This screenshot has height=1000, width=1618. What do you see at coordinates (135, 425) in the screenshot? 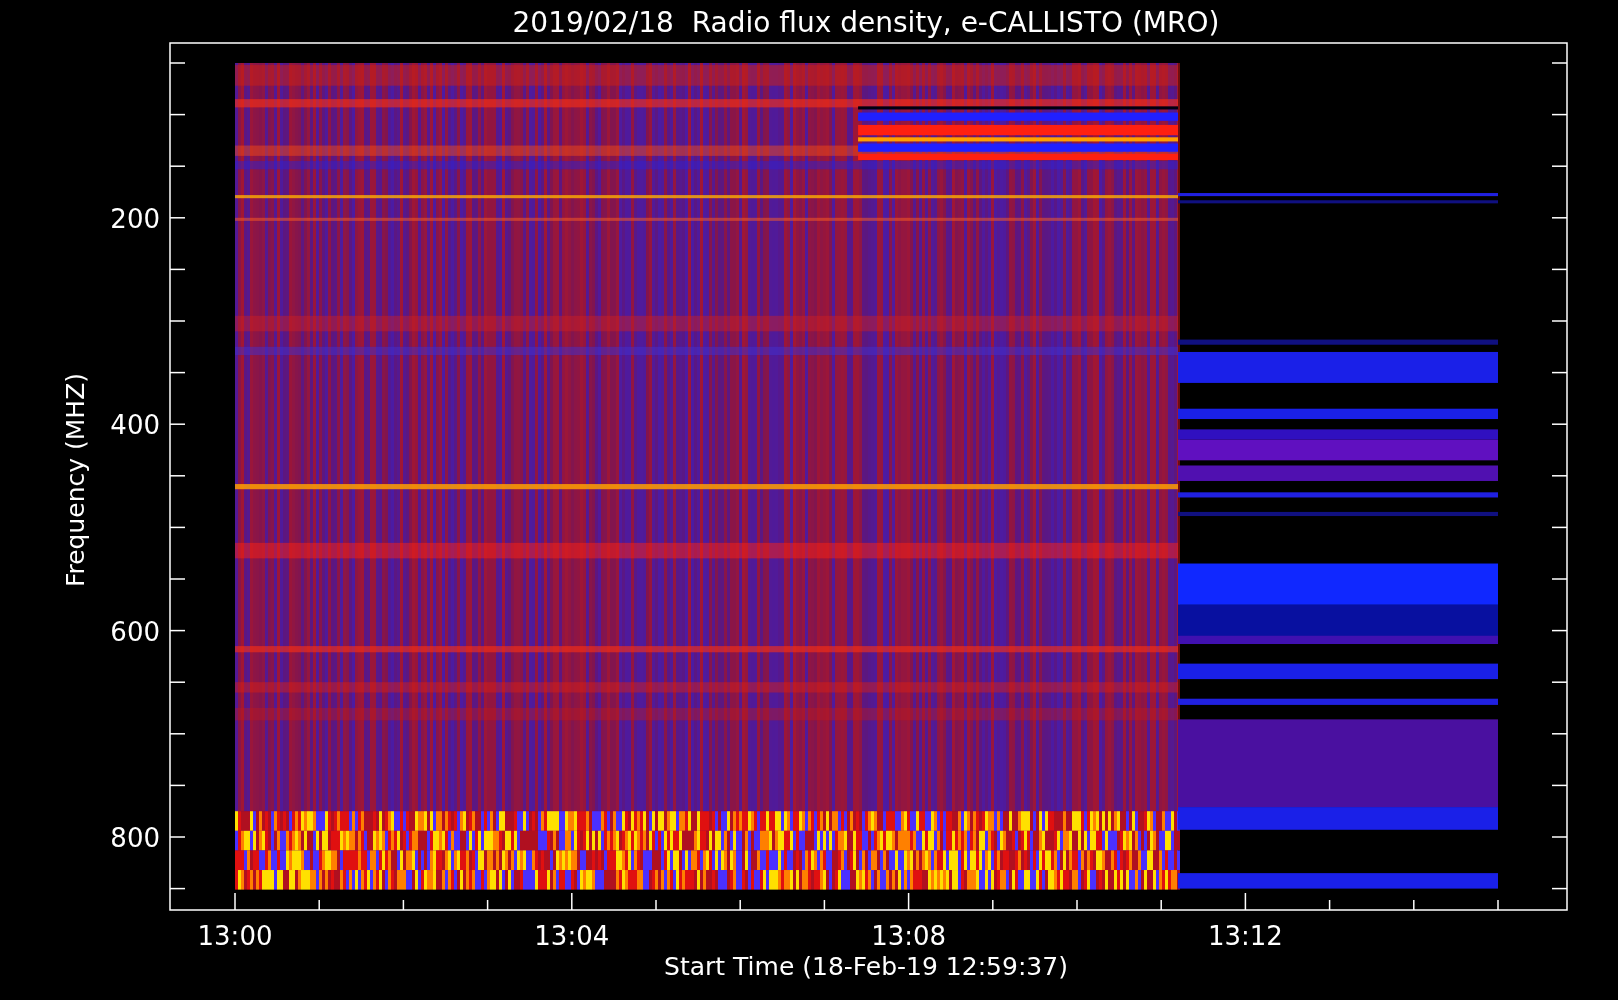
I see `tick-label: 400` at bounding box center [135, 425].